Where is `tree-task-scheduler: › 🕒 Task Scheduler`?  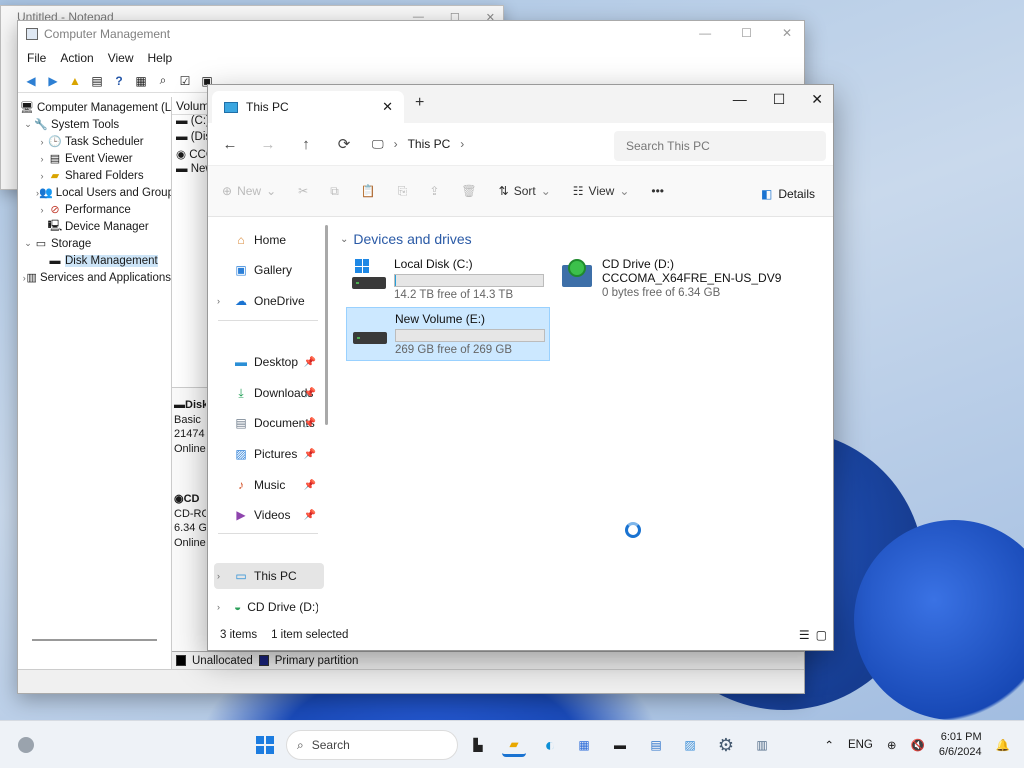
tree-task-scheduler: › 🕒 Task Scheduler is located at coordinates (94, 141).